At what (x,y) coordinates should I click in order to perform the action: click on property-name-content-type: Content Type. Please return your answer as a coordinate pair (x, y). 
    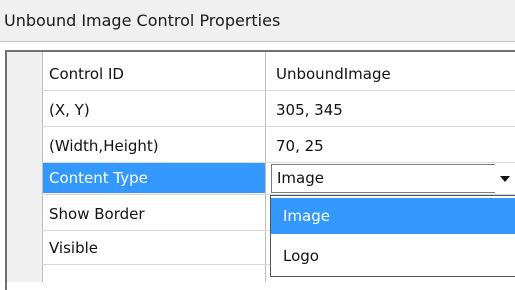
    Looking at the image, I should click on (98, 178).